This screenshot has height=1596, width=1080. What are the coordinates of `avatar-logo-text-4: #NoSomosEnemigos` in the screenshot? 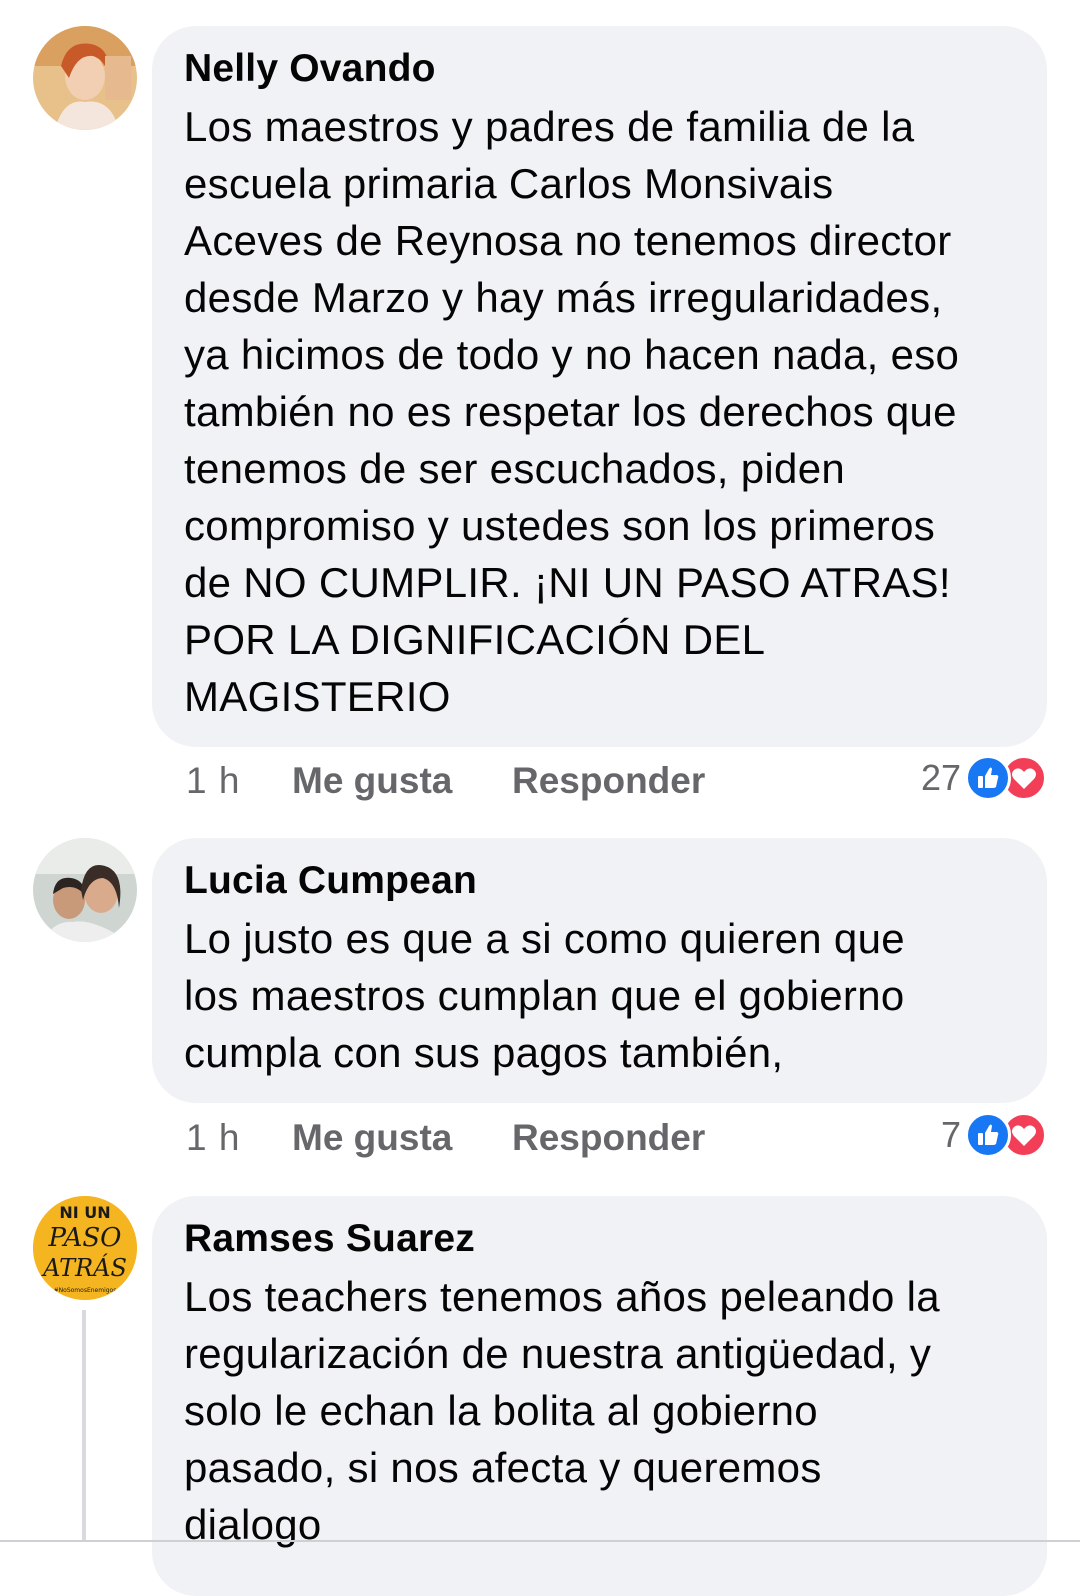 It's located at (85, 1290).